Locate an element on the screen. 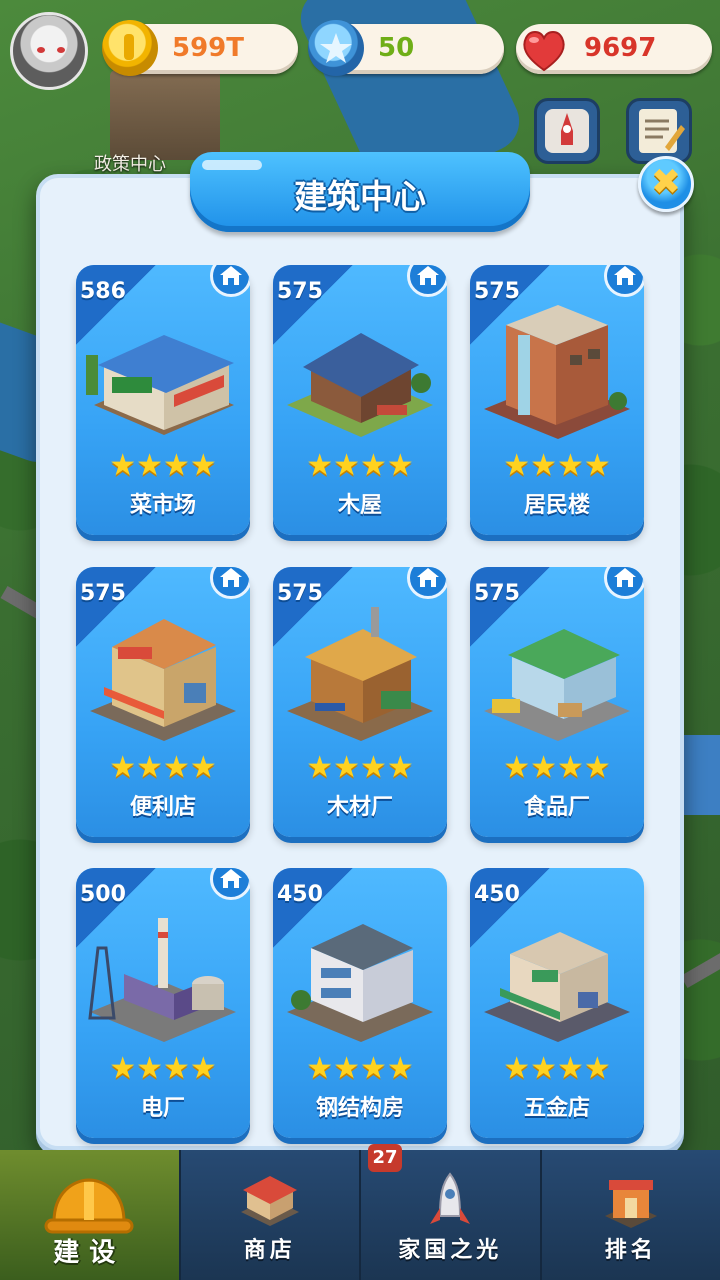 The width and height of the screenshot is (720, 1280). policy-center-label: 政策中心 is located at coordinates (130, 164).